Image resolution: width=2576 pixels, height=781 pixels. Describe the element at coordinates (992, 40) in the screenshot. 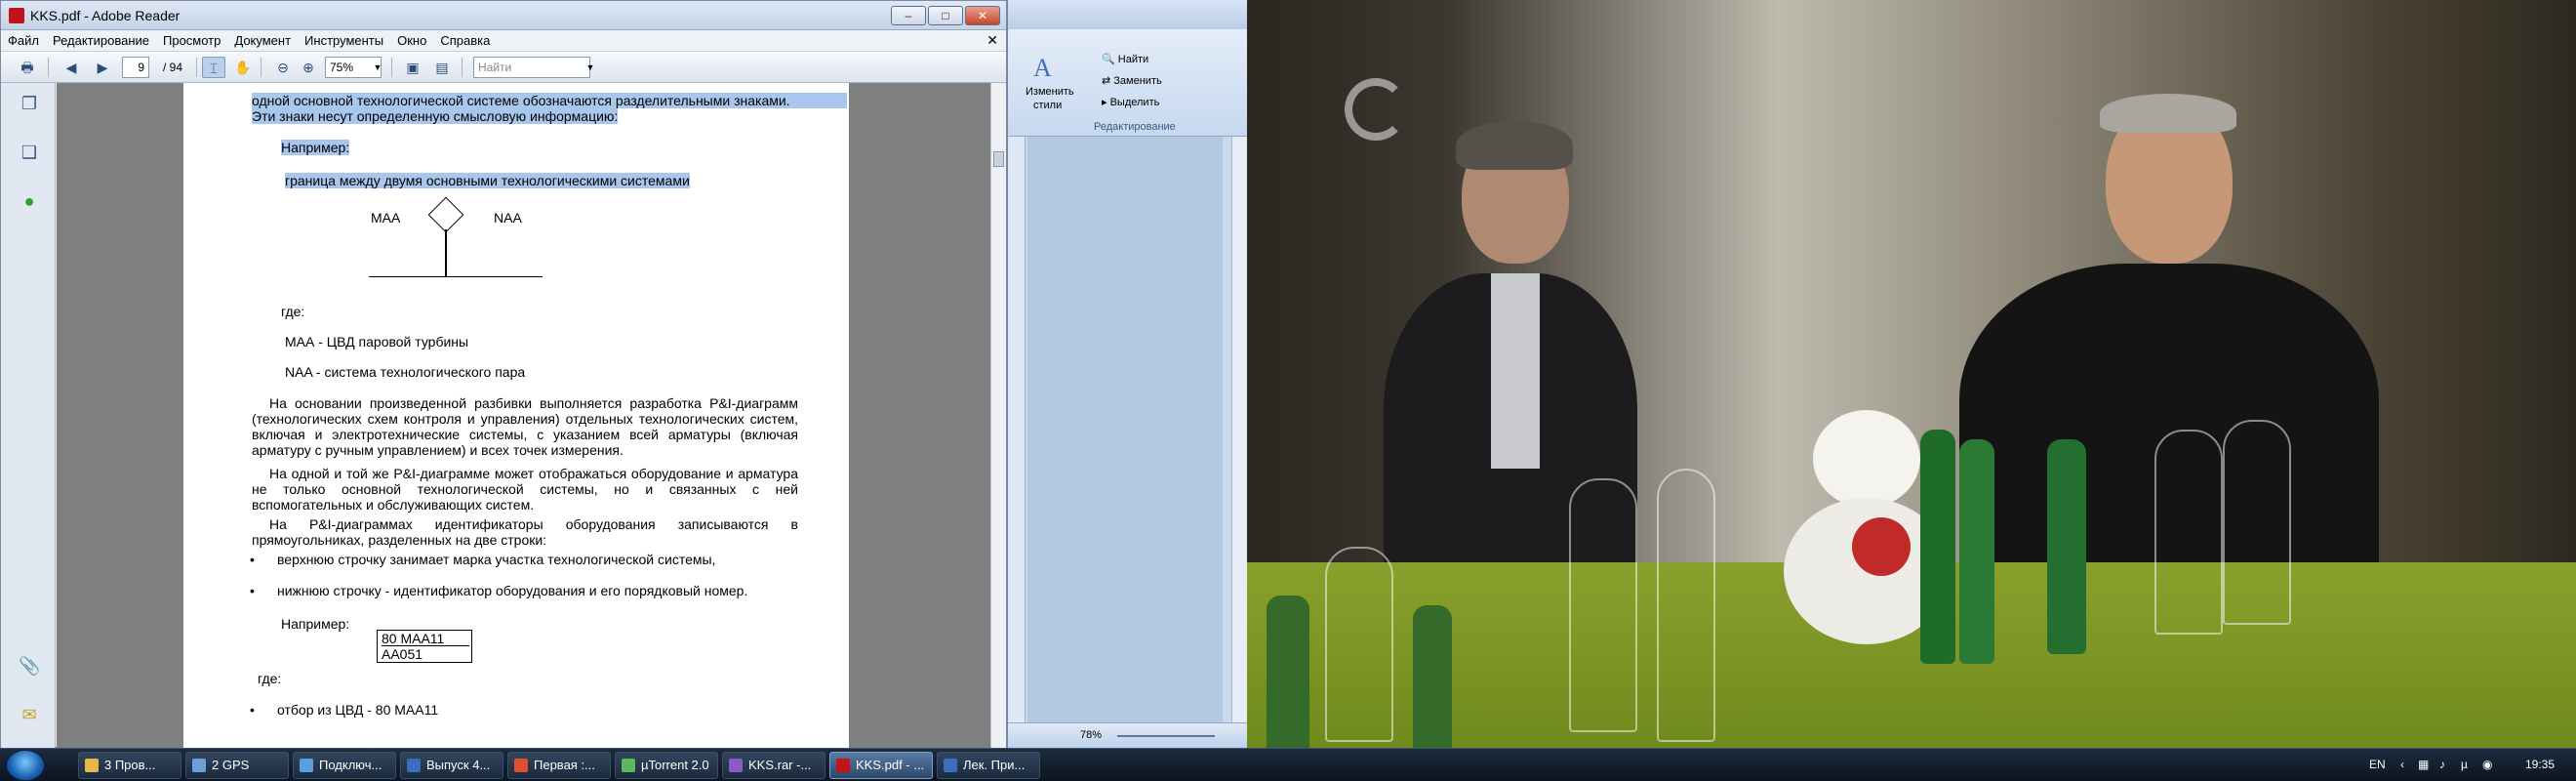

I see `document-close-icon: ✕` at that location.